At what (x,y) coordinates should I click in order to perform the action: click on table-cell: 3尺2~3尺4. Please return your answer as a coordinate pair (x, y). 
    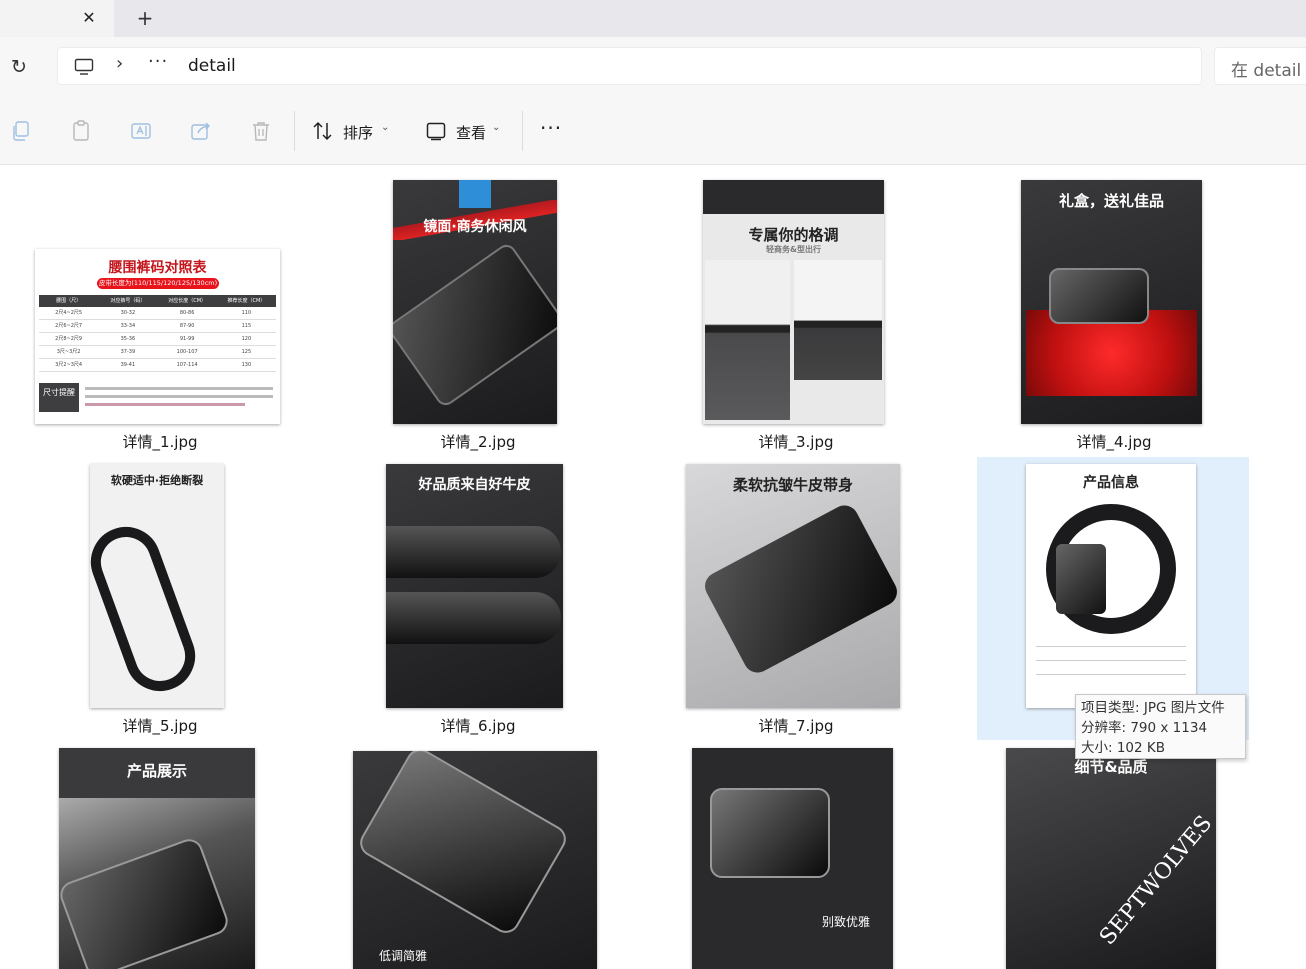
    Looking at the image, I should click on (69, 365).